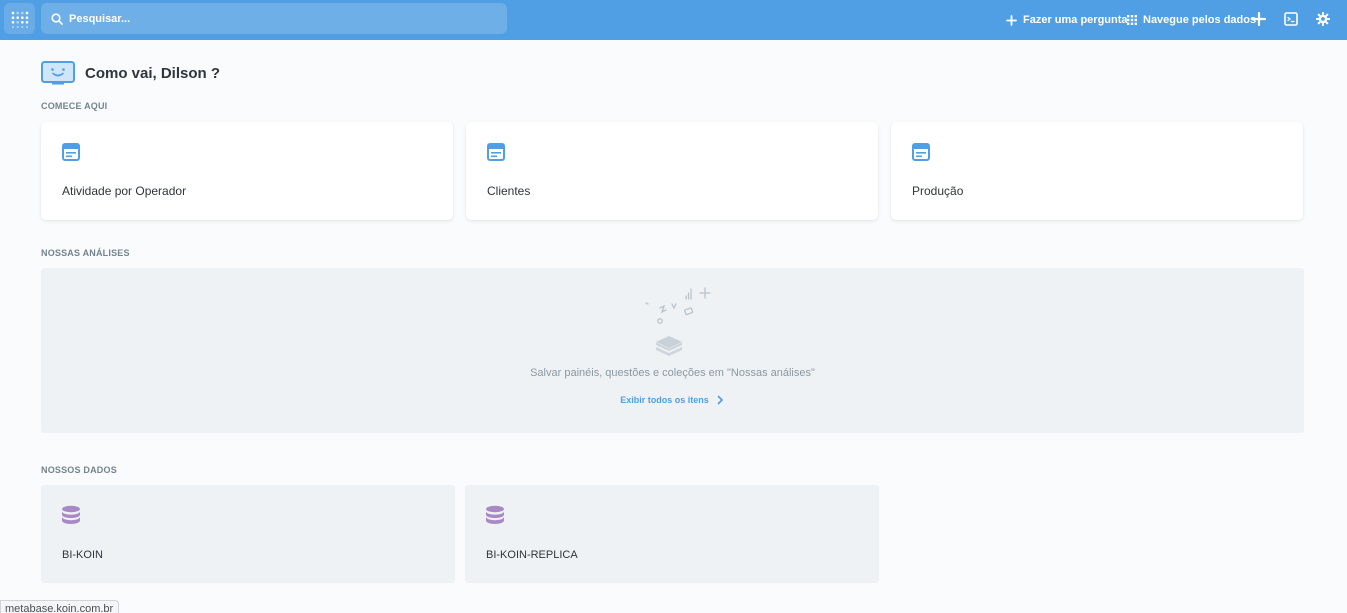 This screenshot has height=613, width=1347. Describe the element at coordinates (79, 470) in the screenshot. I see `our-data-label: NOSSOS DADOS` at that location.